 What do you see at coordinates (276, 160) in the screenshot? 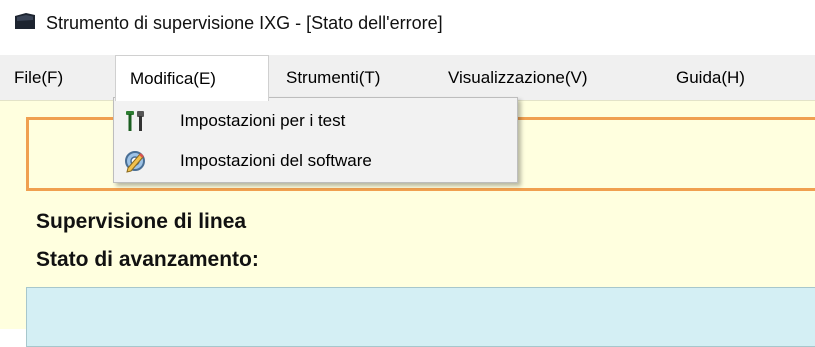
I see `menu-item-label: Impostazioni del software` at bounding box center [276, 160].